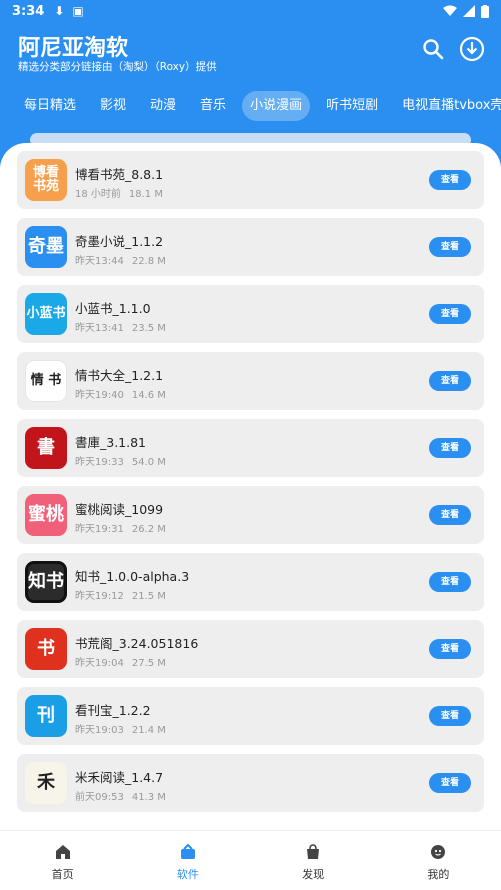  Describe the element at coordinates (148, 797) in the screenshot. I see `app-size: 41.3 M` at that location.